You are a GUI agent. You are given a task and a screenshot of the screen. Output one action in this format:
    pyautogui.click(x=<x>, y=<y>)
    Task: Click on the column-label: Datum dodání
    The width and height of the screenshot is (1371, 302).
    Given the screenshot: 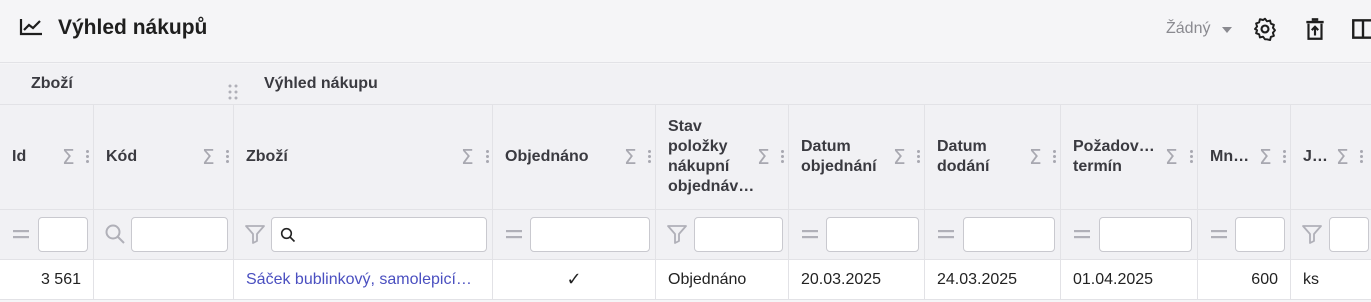 What is the action you would take?
    pyautogui.click(x=963, y=156)
    